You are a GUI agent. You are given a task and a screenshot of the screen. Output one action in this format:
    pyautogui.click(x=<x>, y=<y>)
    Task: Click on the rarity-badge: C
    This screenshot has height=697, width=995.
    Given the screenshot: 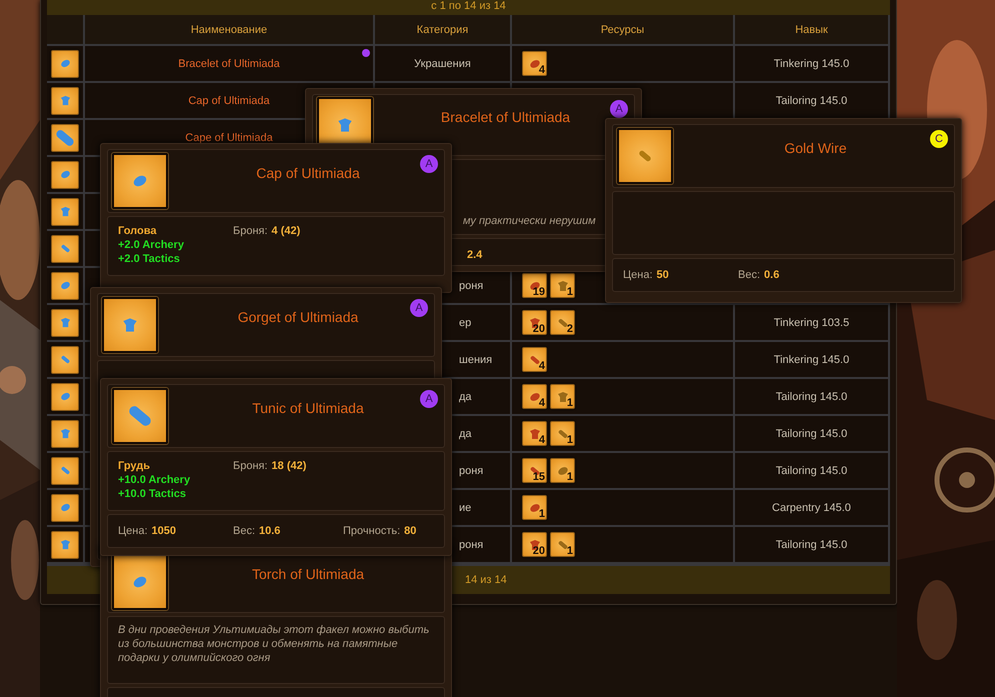 What is the action you would take?
    pyautogui.click(x=939, y=139)
    